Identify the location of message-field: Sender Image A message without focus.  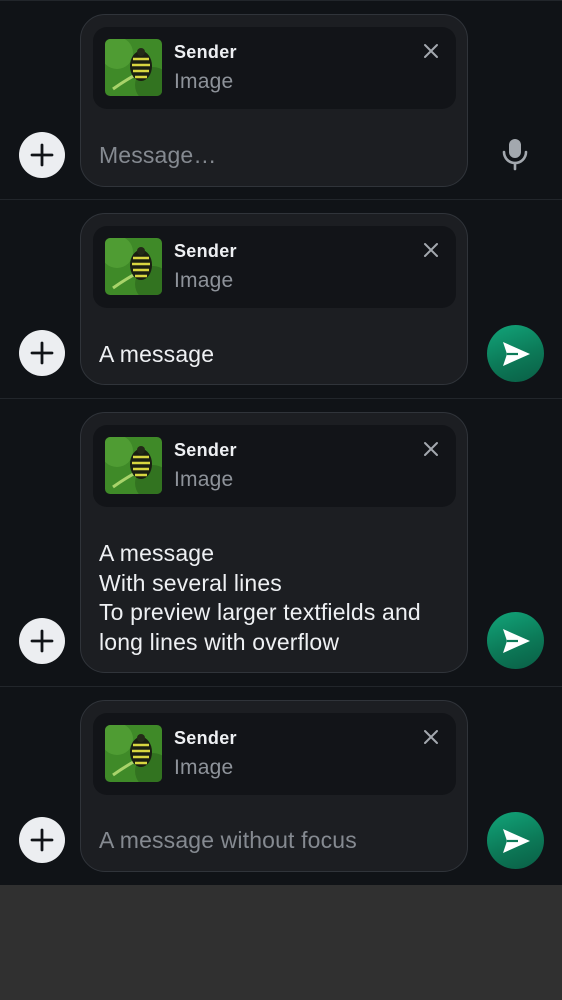
(274, 786).